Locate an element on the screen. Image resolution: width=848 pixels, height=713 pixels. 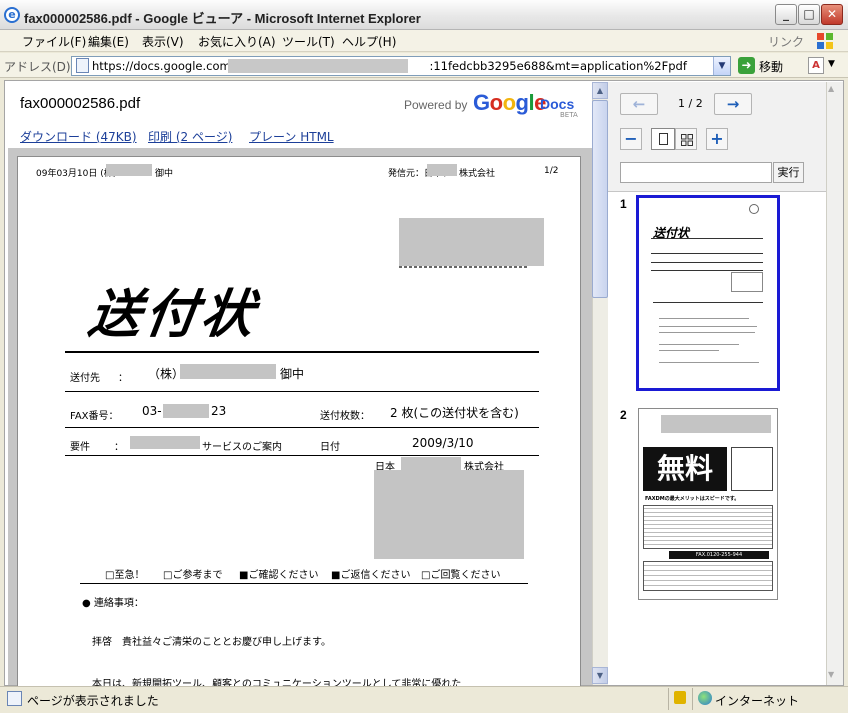
fax-heading: 送付状 is located at coordinates (173, 315).